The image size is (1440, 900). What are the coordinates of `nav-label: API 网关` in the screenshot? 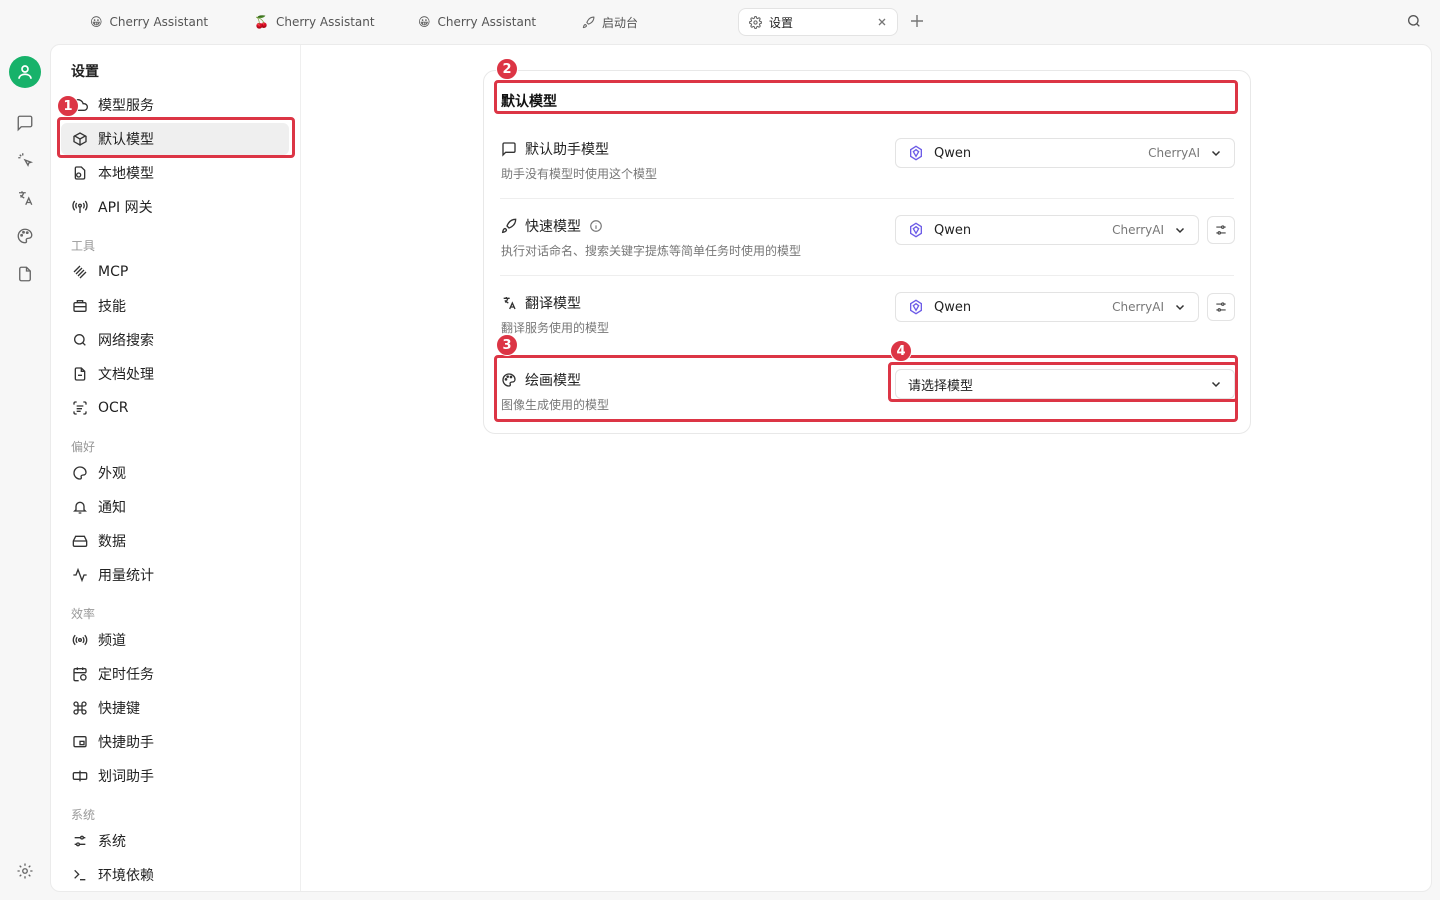 It's located at (125, 208).